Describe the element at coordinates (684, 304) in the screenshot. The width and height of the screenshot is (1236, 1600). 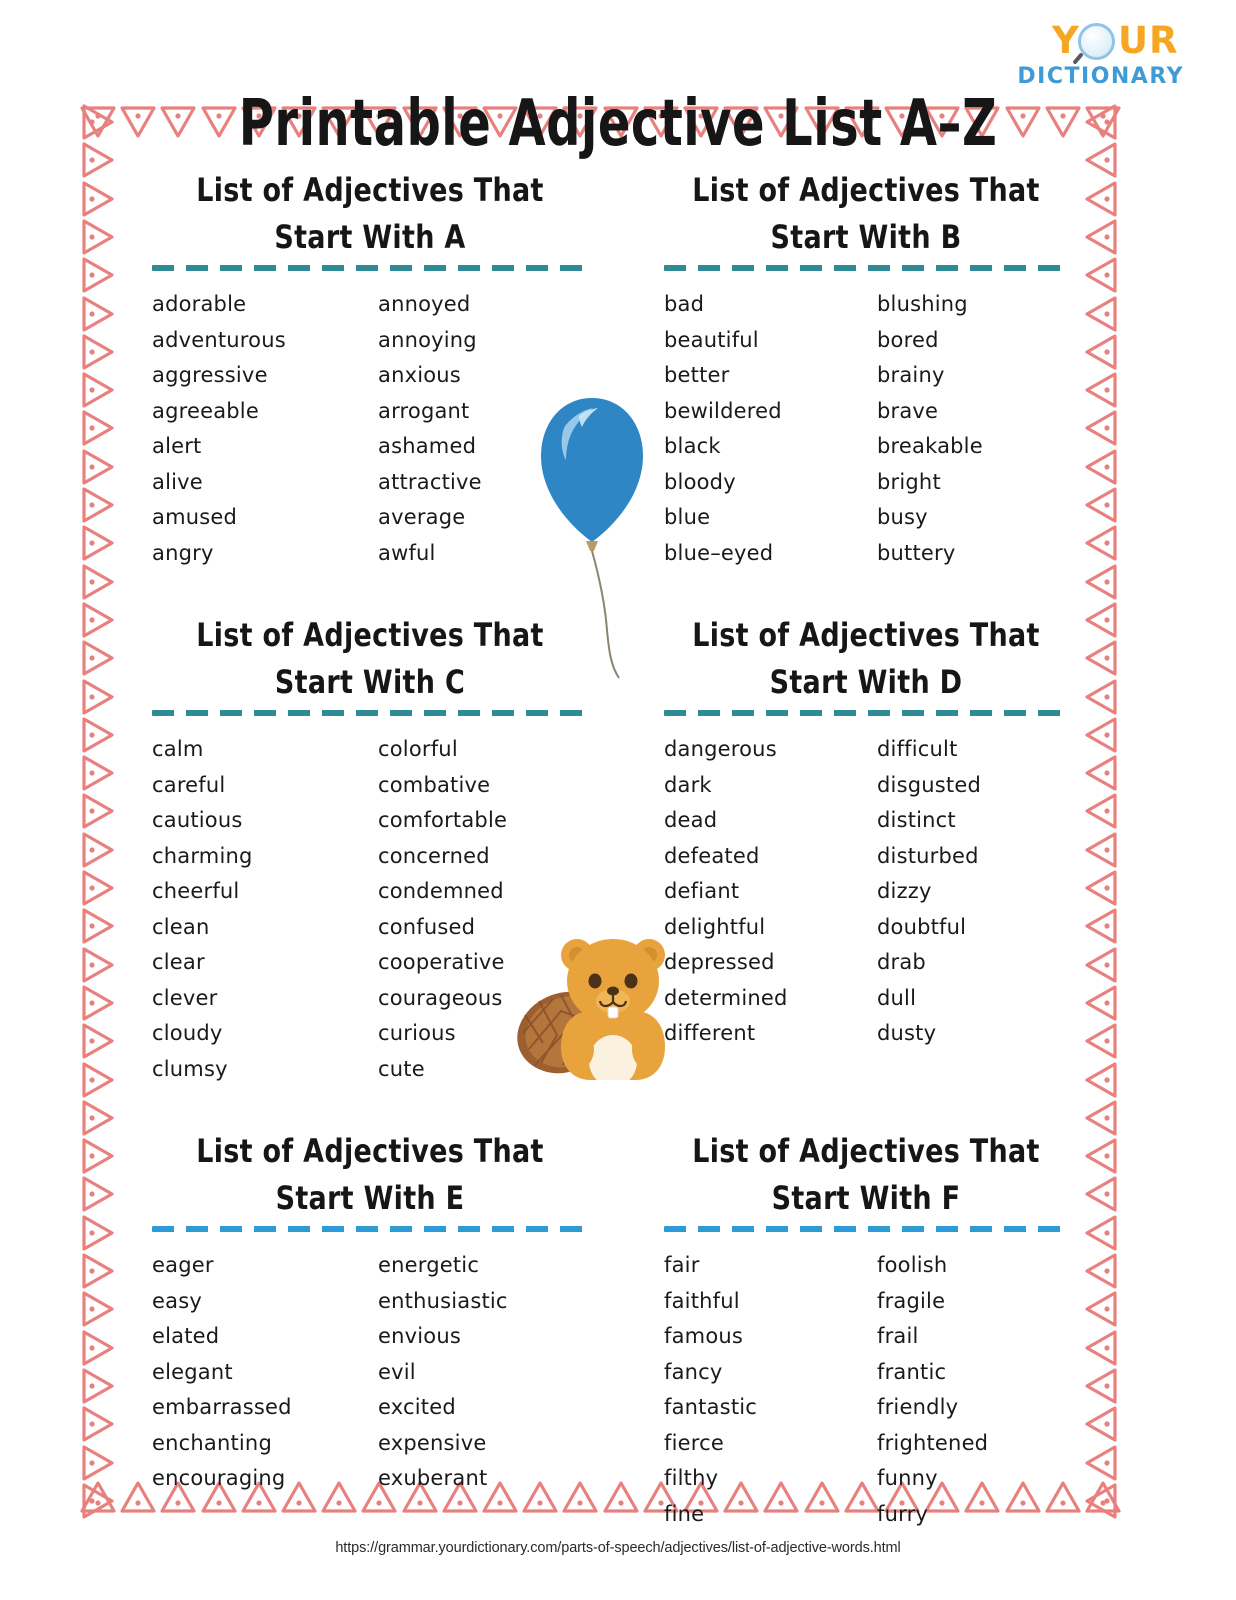
I see `adjective-word: bad` at that location.